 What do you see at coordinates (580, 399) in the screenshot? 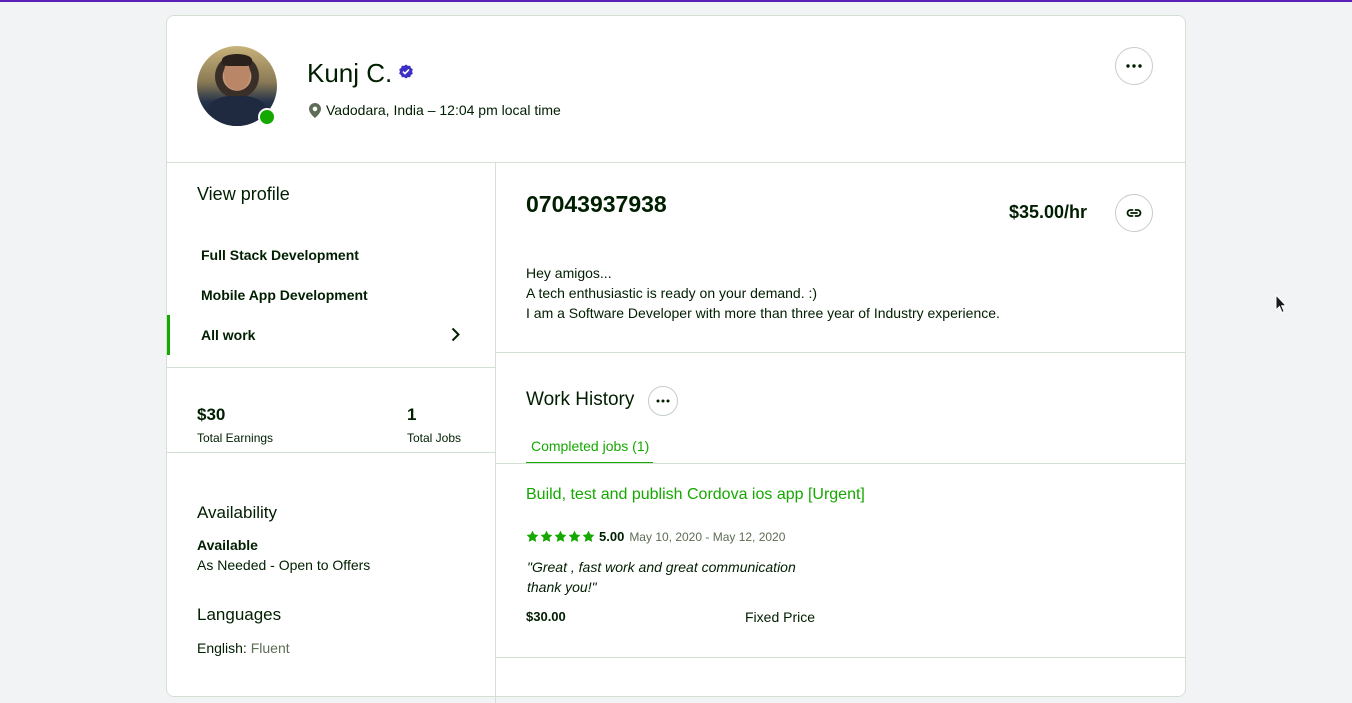
I see `work-history-heading: Work History` at bounding box center [580, 399].